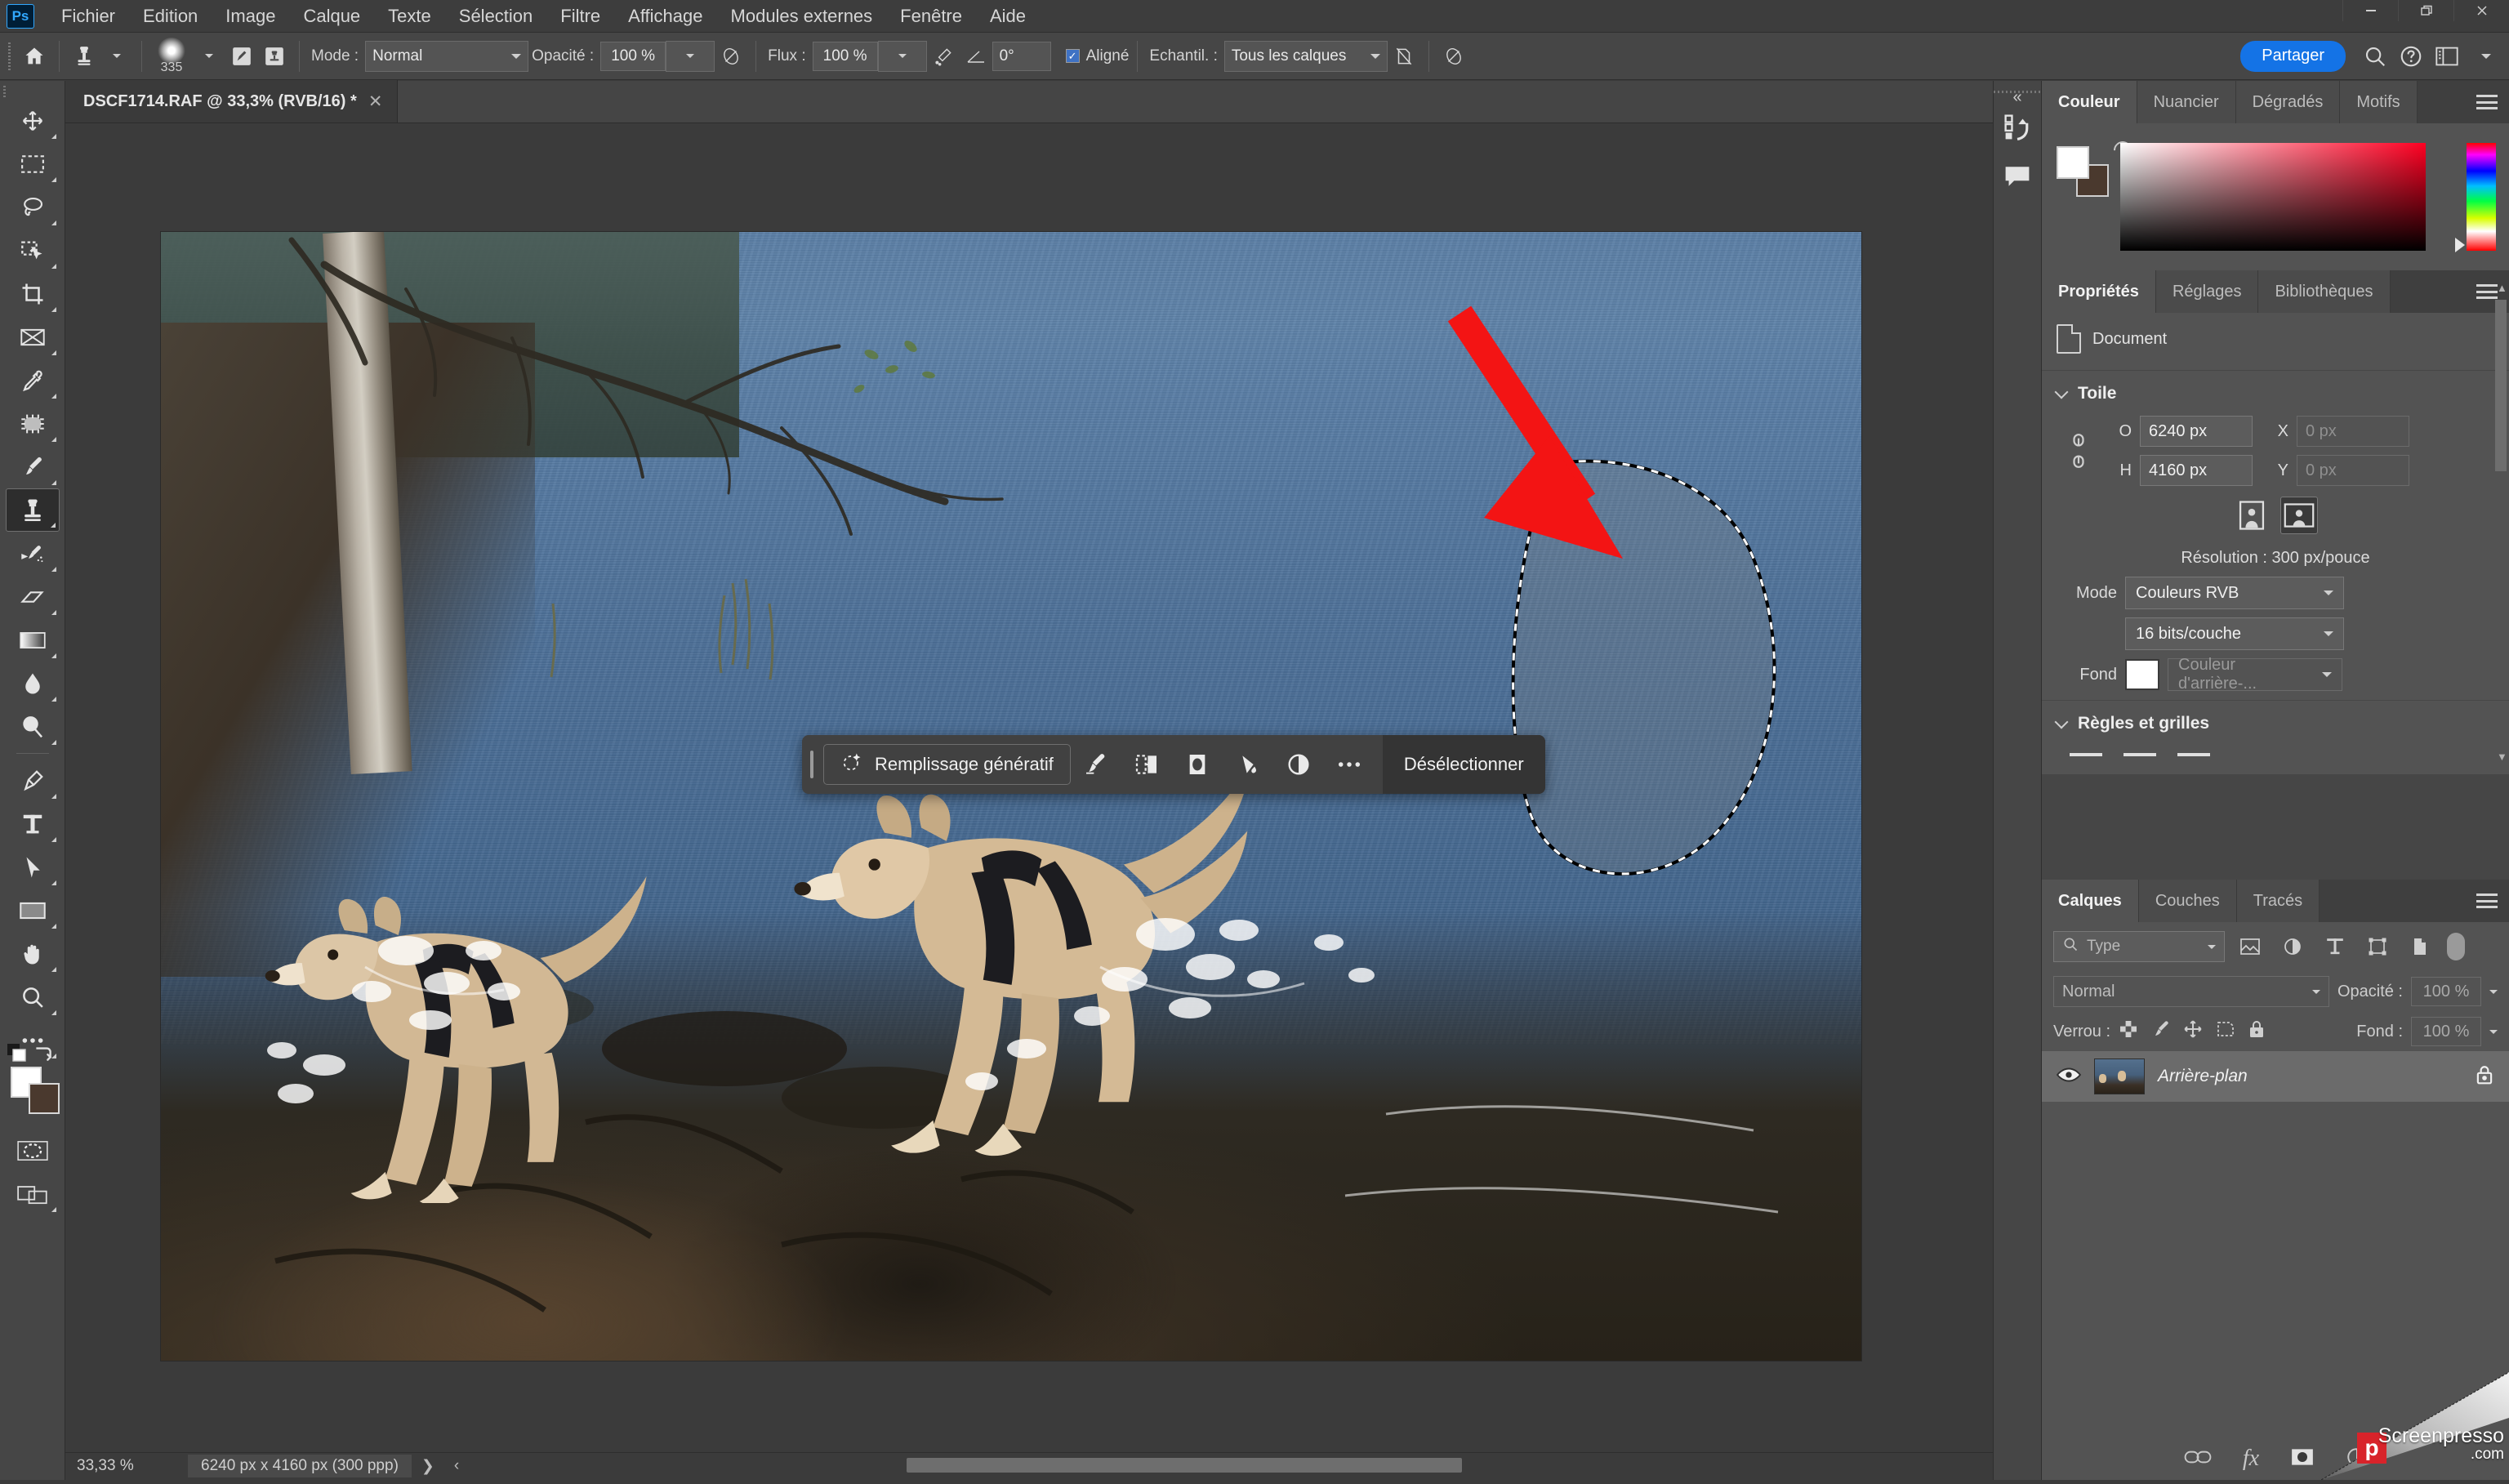 The height and width of the screenshot is (1484, 2509). I want to click on hand-tool, so click(33, 953).